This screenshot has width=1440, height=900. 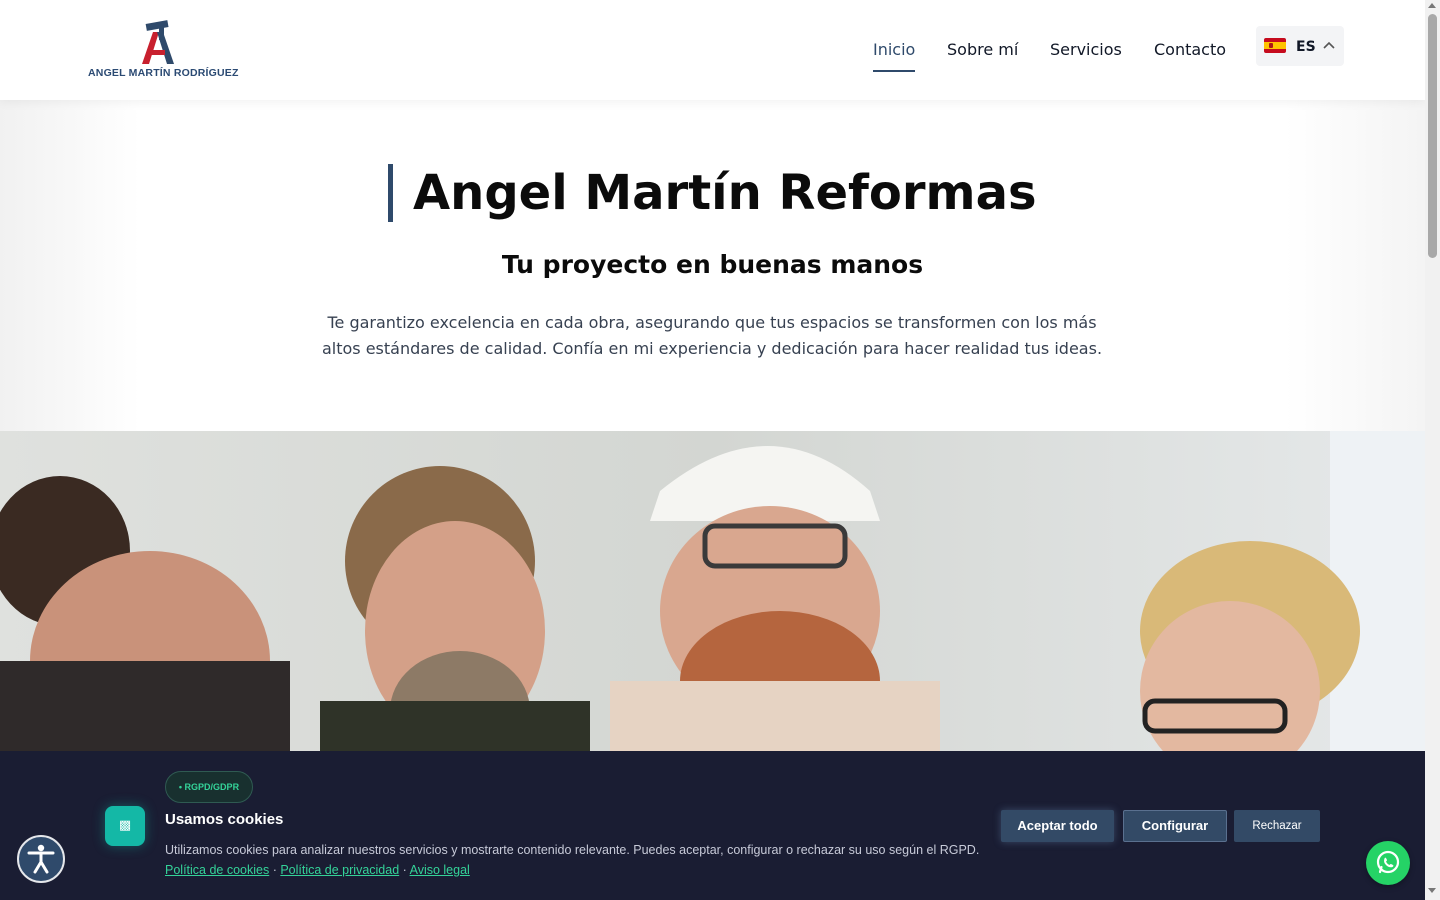 What do you see at coordinates (1432, 450) in the screenshot?
I see `page-scrollbar` at bounding box center [1432, 450].